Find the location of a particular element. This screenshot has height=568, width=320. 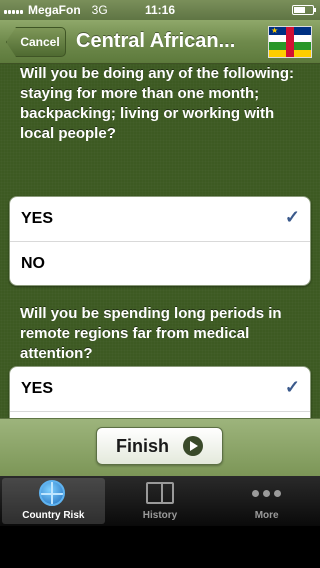

question-2-option-no: NO is located at coordinates (160, 414).